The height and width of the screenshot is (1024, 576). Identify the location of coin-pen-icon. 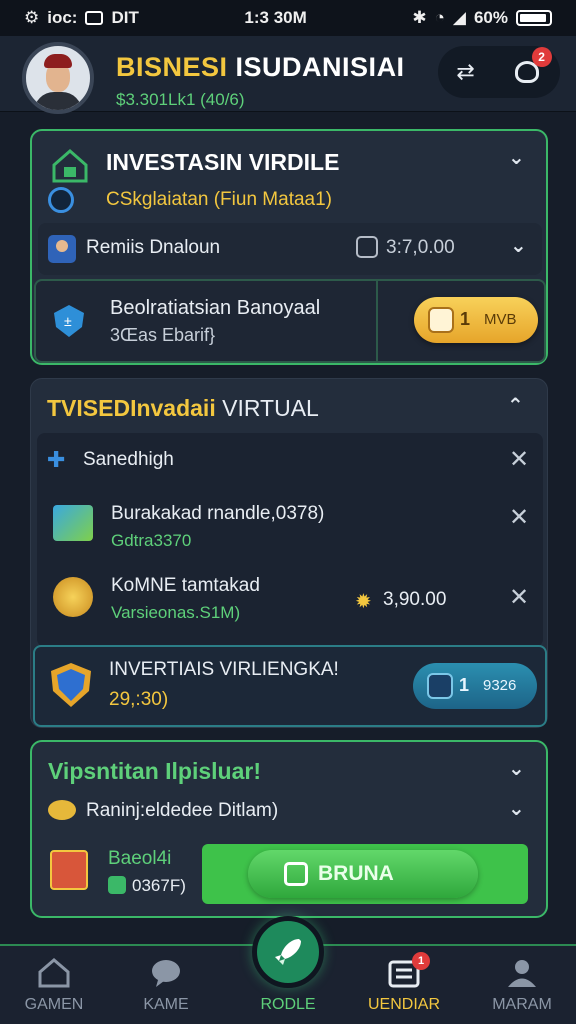
(73, 597).